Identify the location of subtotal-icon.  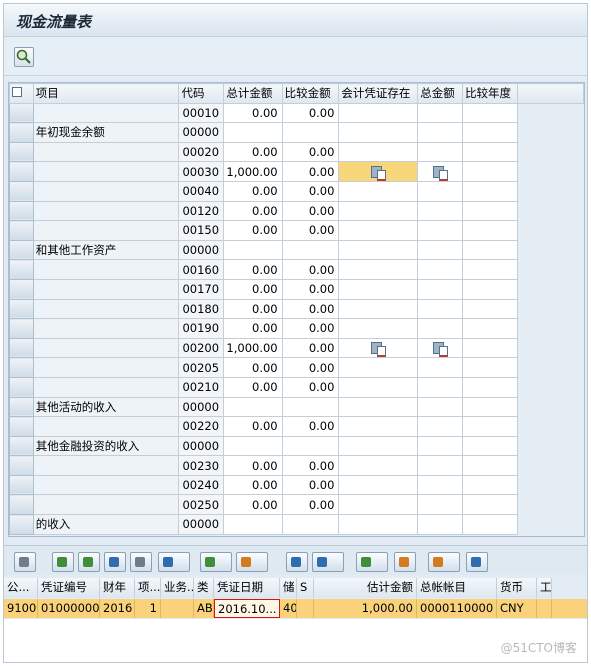
(252, 562).